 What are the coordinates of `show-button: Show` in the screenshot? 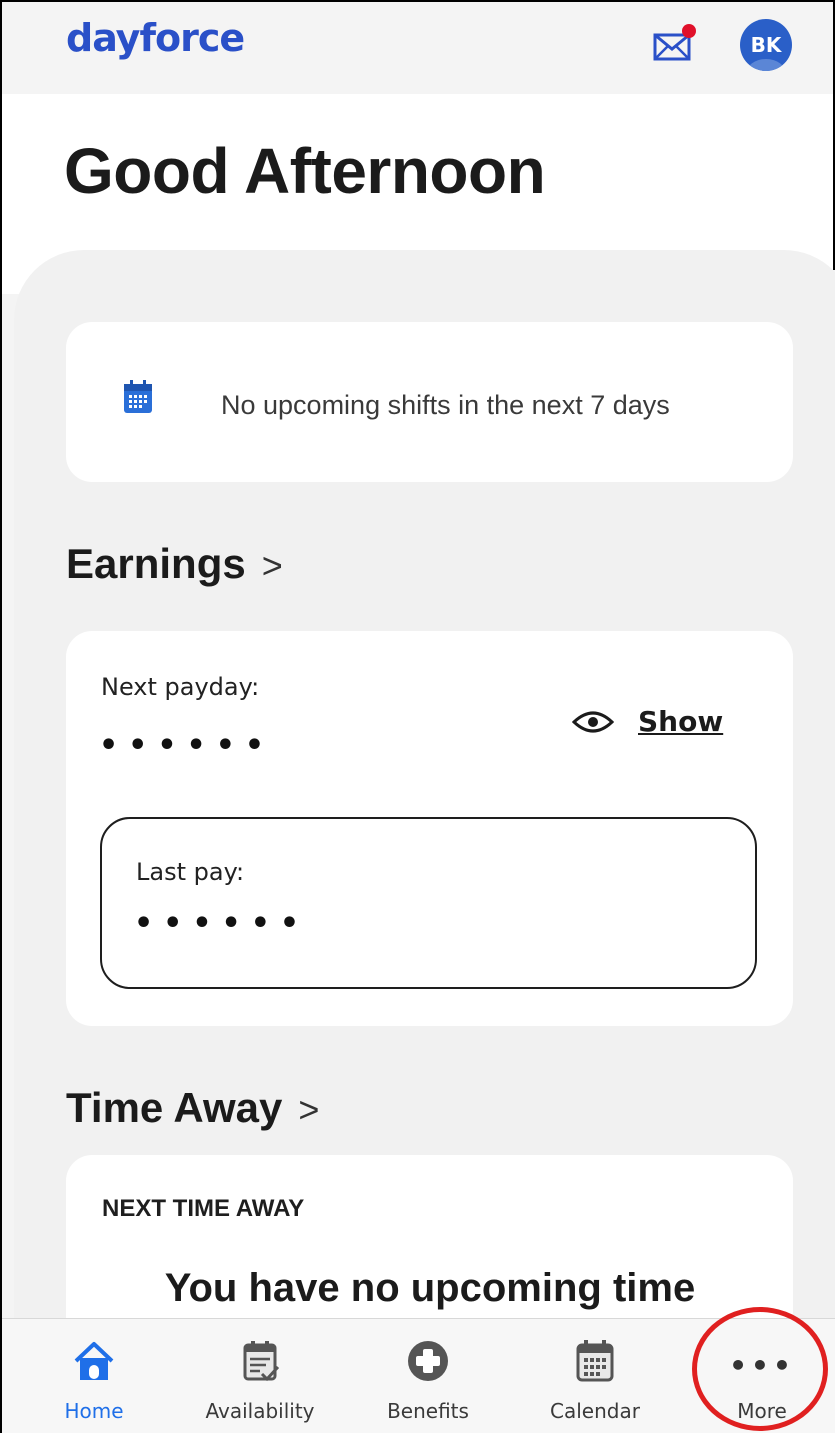 It's located at (647, 721).